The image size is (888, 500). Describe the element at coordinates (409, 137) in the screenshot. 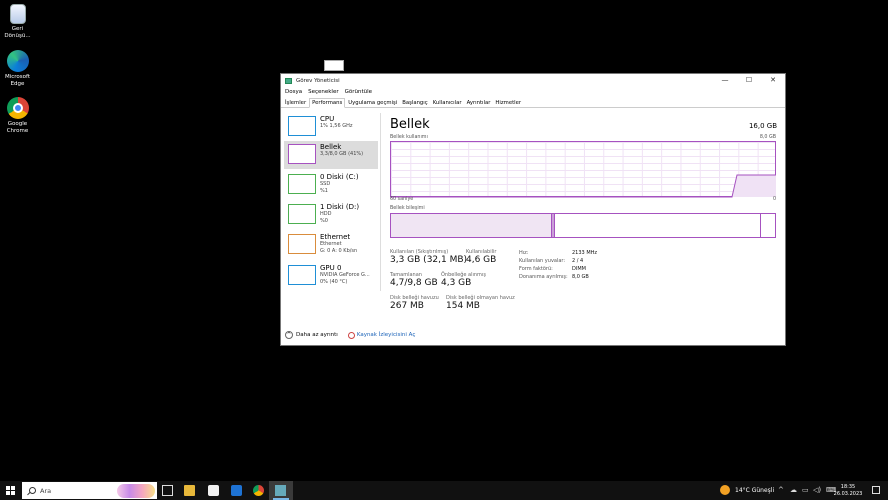

I see `usage-graph-label: Bellek kullanımı` at that location.